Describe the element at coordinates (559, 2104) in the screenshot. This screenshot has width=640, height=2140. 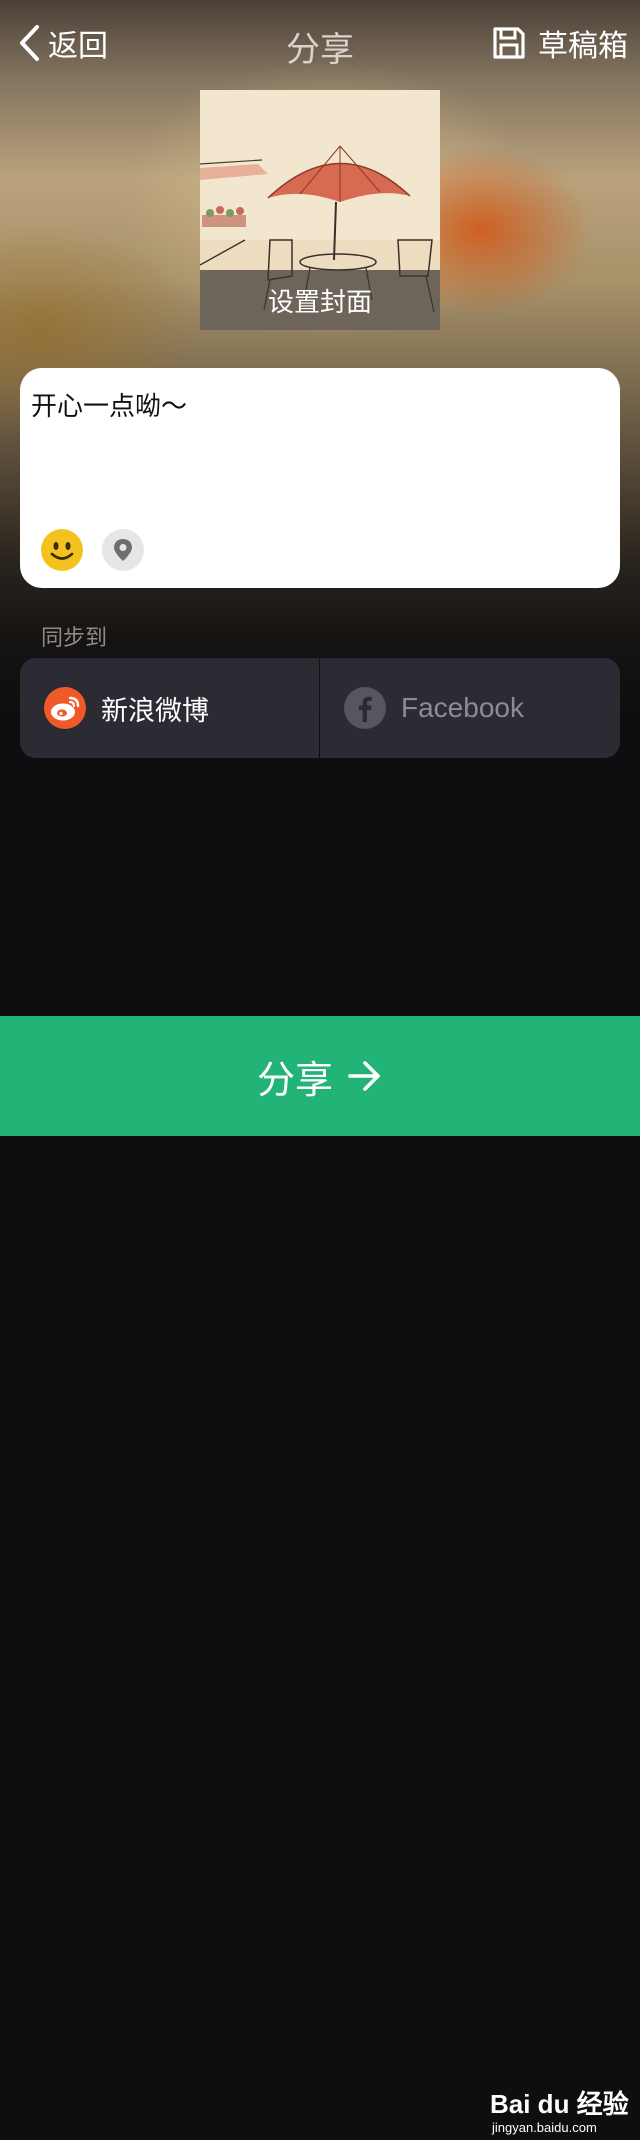
I see `watermark-brand: Bai du 经验` at that location.